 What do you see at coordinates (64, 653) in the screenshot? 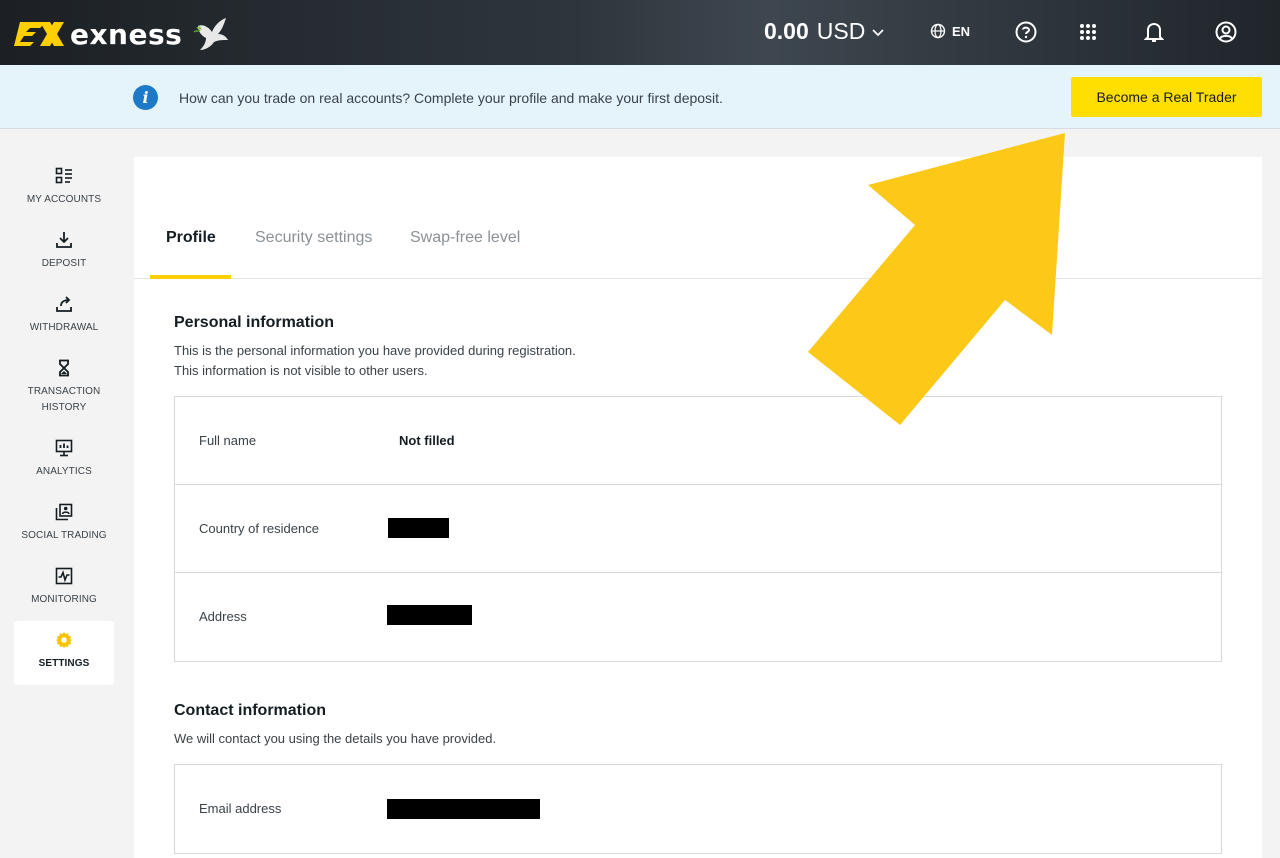
I see `sidebar-item-settings: SETTINGS` at bounding box center [64, 653].